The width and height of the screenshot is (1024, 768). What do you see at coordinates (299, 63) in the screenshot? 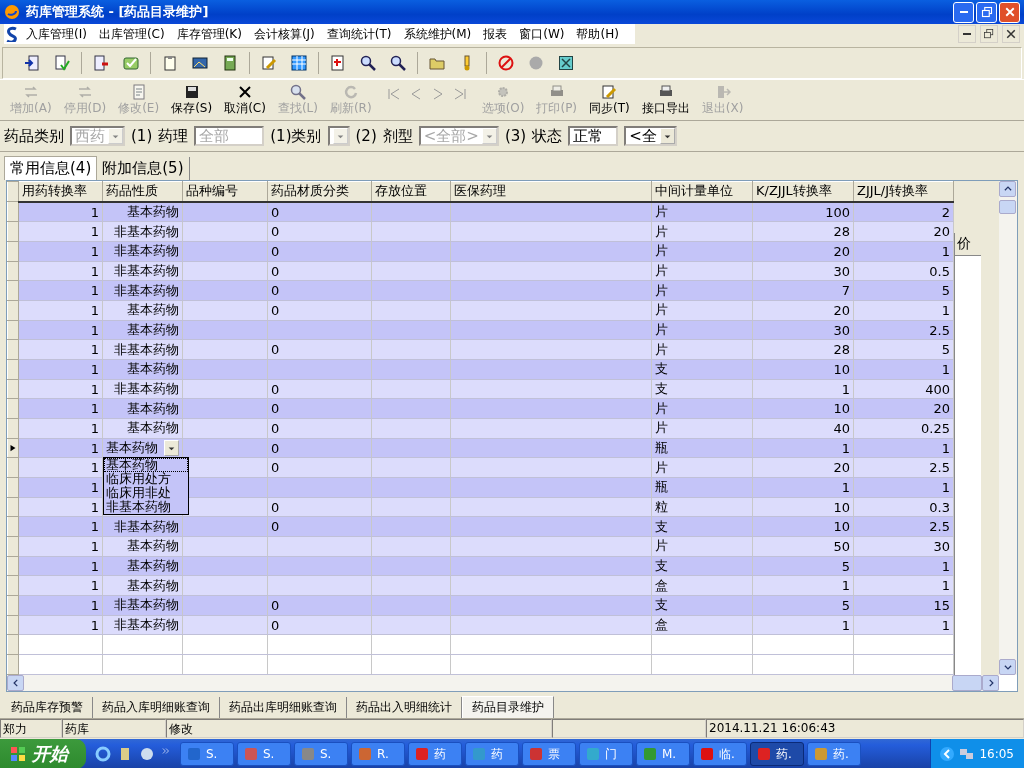
I see `table-icon` at bounding box center [299, 63].